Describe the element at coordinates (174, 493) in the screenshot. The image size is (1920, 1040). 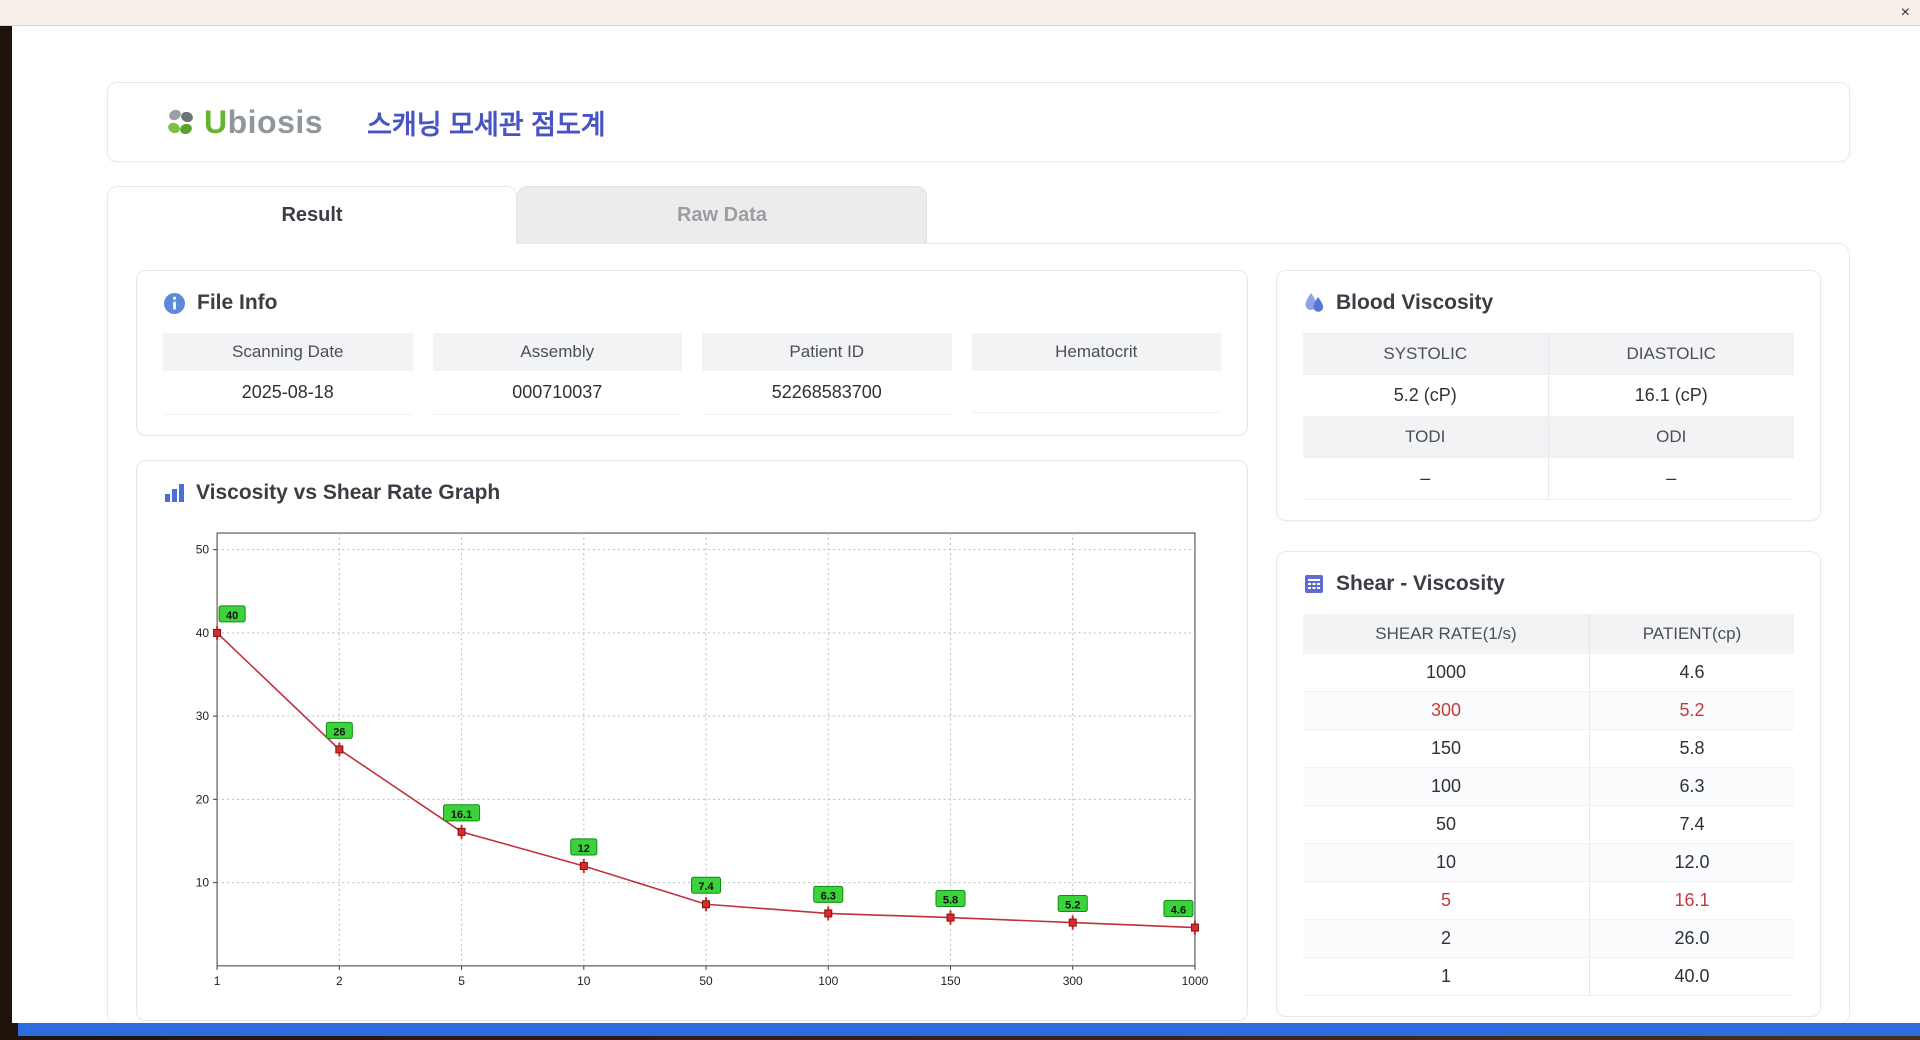
I see `bar-chart-icon` at that location.